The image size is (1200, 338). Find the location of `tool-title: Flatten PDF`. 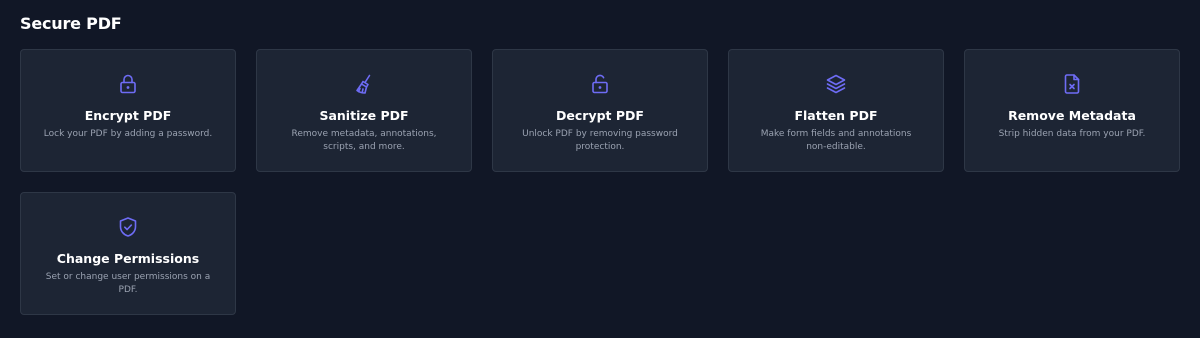

tool-title: Flatten PDF is located at coordinates (836, 115).